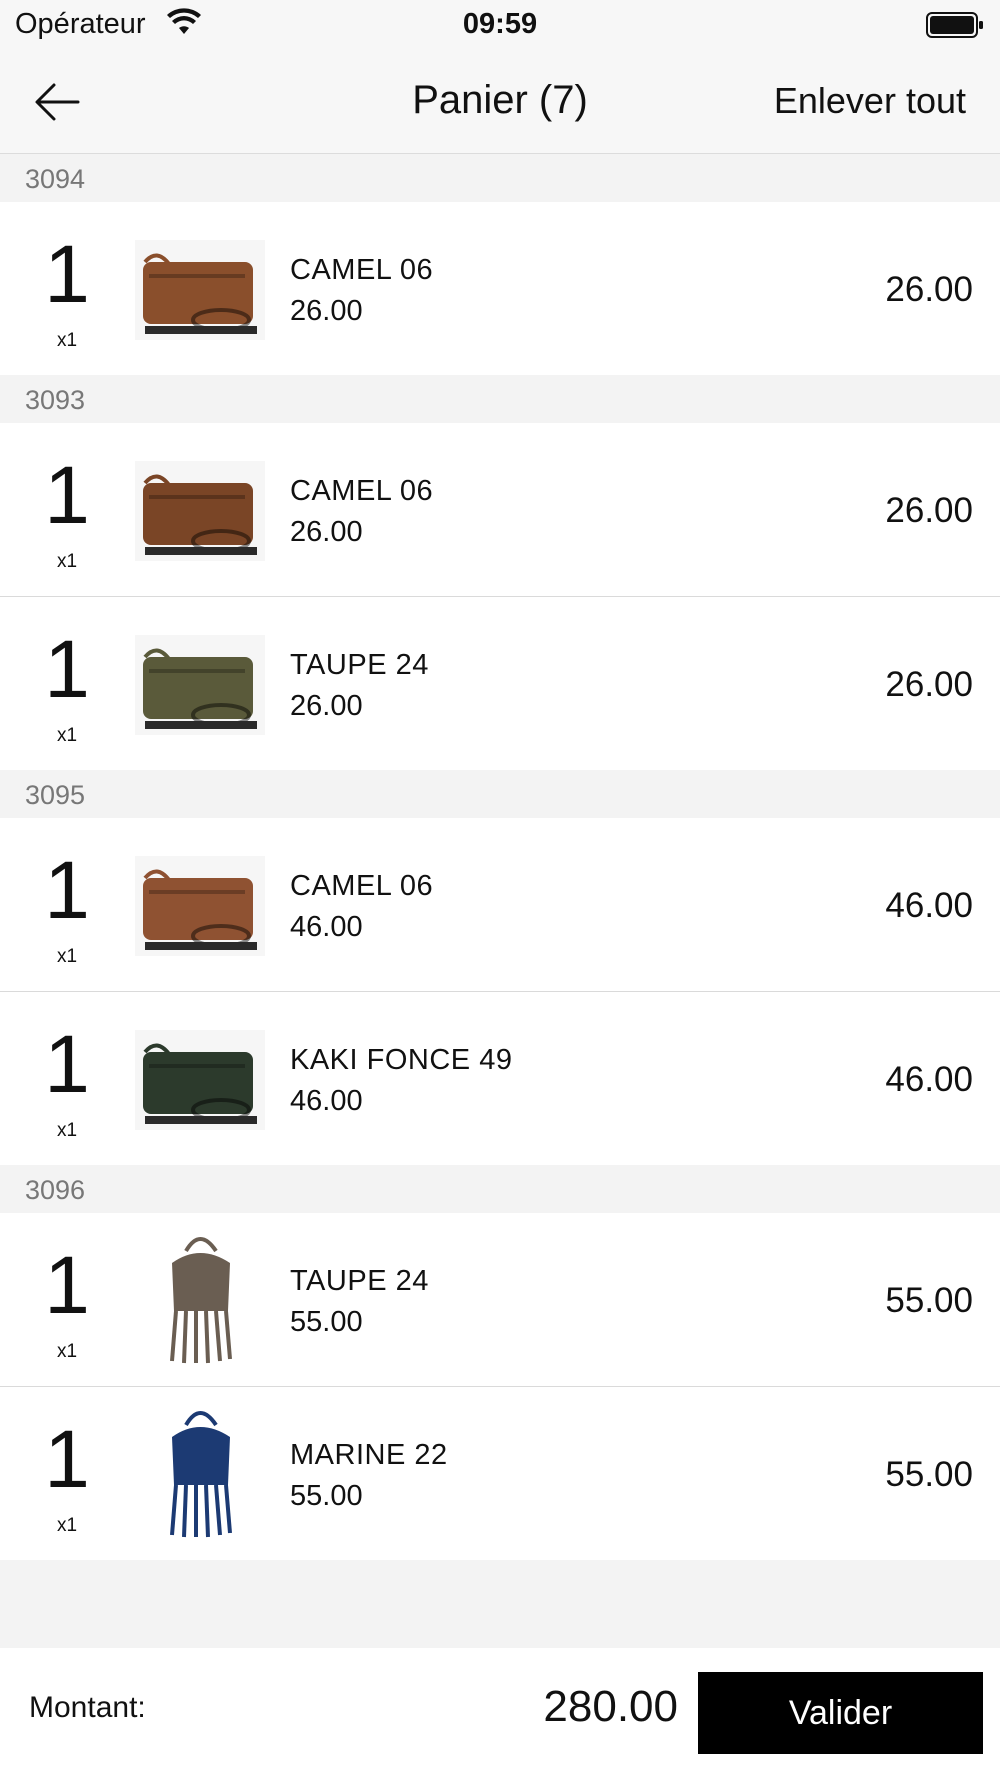  Describe the element at coordinates (500, 103) in the screenshot. I see `navigation-bar: Panier (7) Enlever tout` at that location.